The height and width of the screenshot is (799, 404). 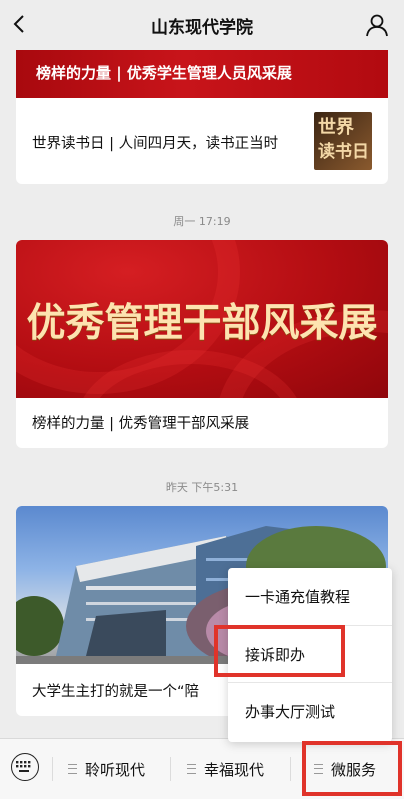 What do you see at coordinates (20, 24) in the screenshot?
I see `back-arrow-icon` at bounding box center [20, 24].